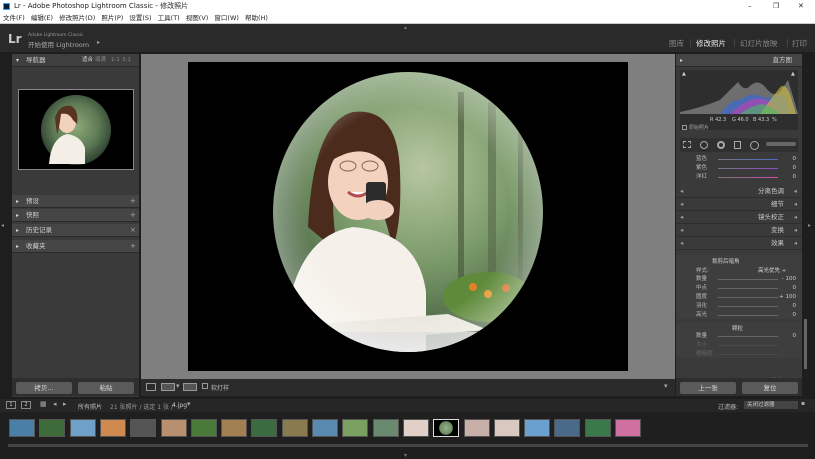 This screenshot has height=459, width=815. Describe the element at coordinates (133, 230) in the screenshot. I see `clear-history-icon: ×` at that location.